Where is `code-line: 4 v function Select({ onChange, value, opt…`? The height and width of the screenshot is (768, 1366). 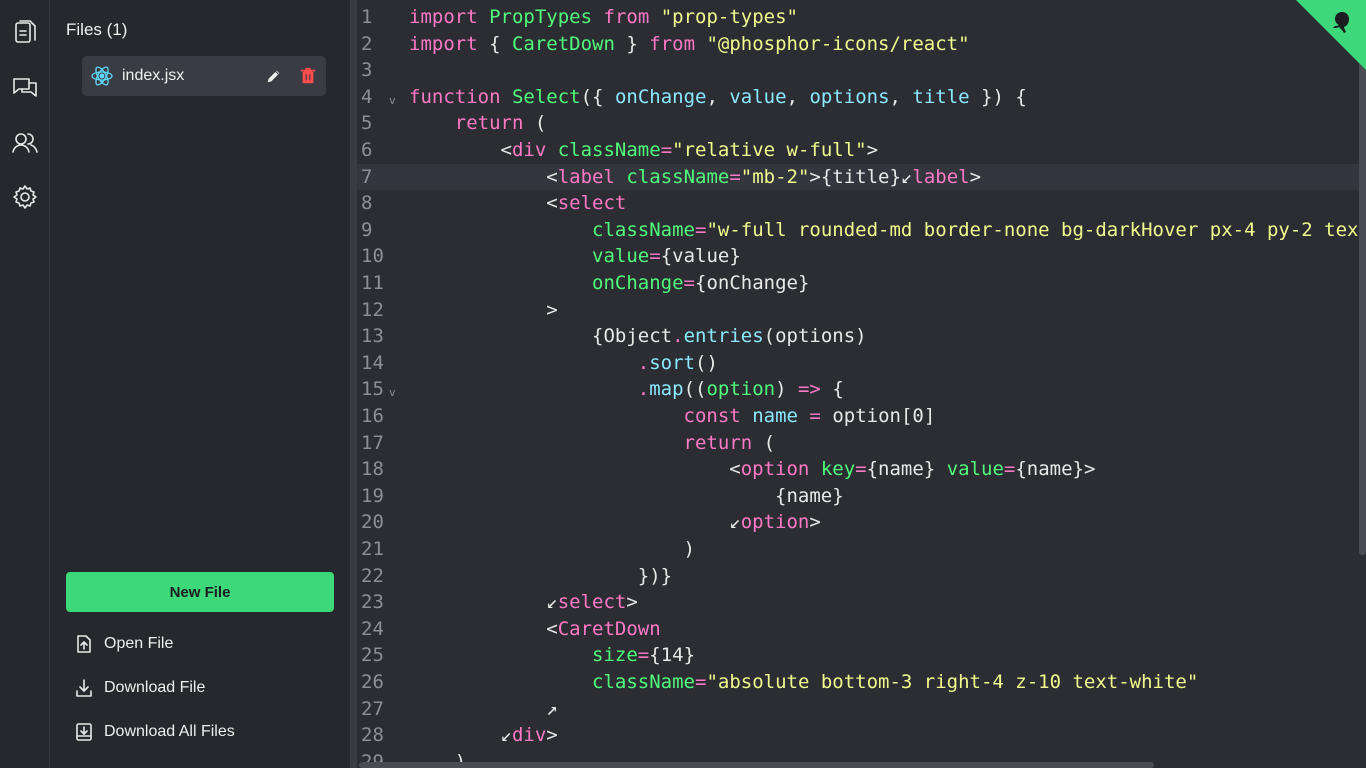 code-line: 4 v function Select({ onChange, value, opt… is located at coordinates (861, 97).